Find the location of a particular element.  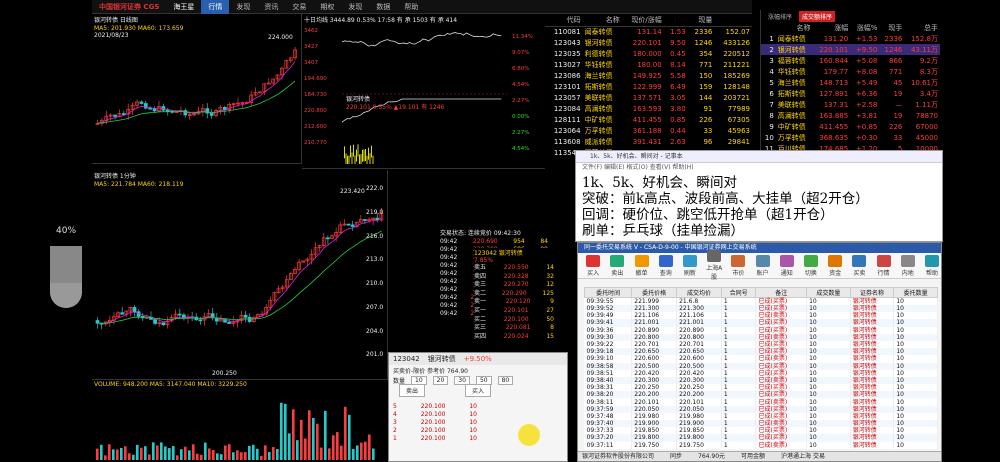

order-row: 09:39:10 220.600 220.600 1 已成(卖票) 10 银河转债 10 is located at coordinates (761, 359).